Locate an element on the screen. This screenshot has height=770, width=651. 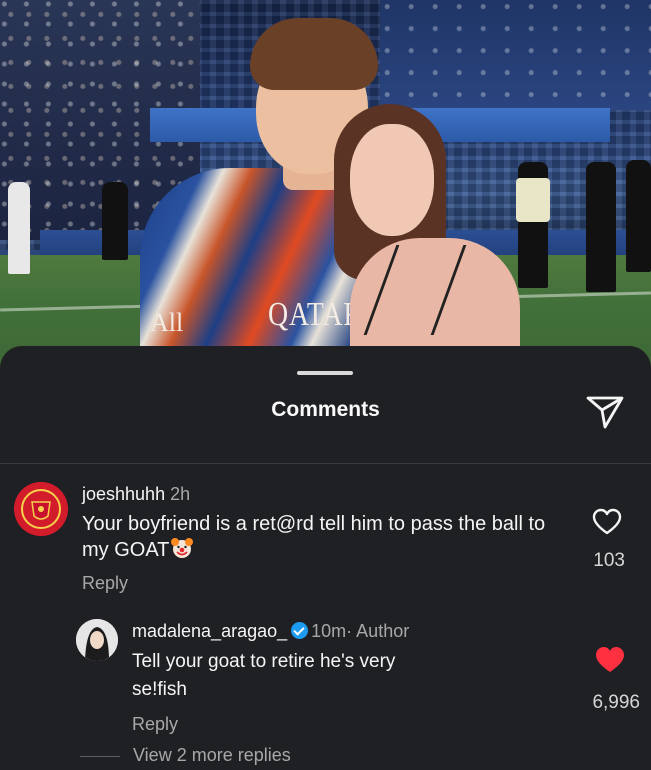
author-label: Author is located at coordinates (383, 631).